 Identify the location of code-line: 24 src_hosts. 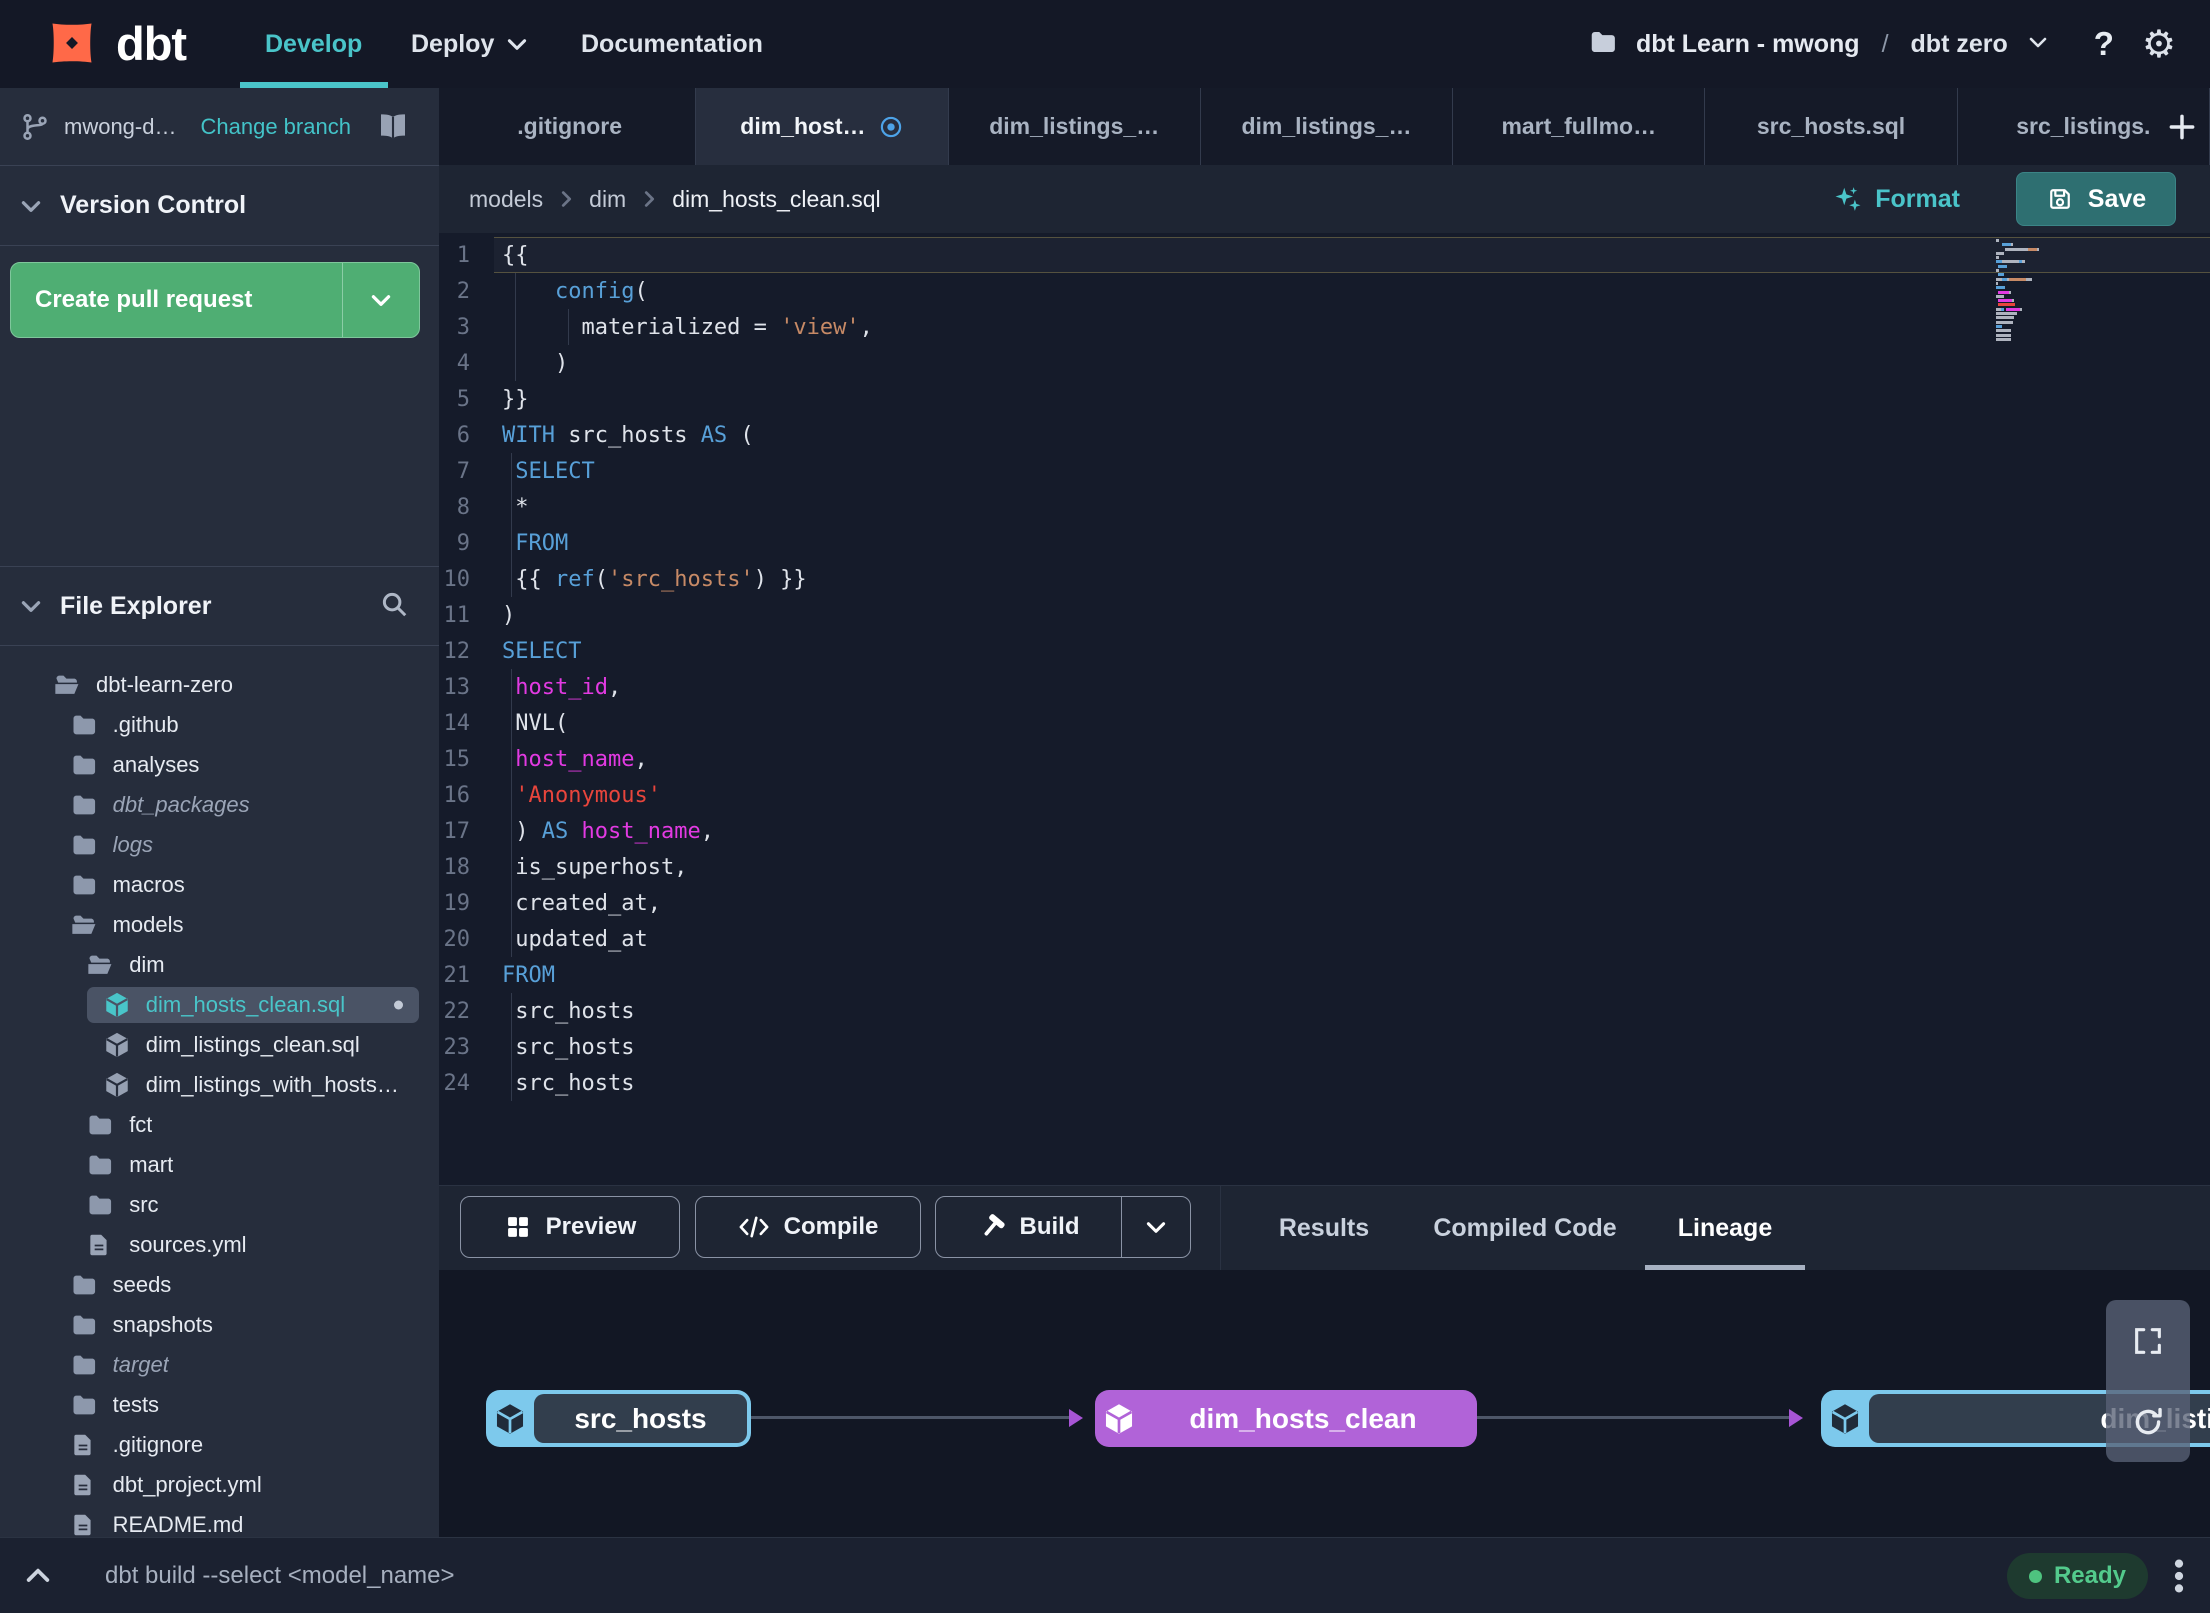
(1324, 1083).